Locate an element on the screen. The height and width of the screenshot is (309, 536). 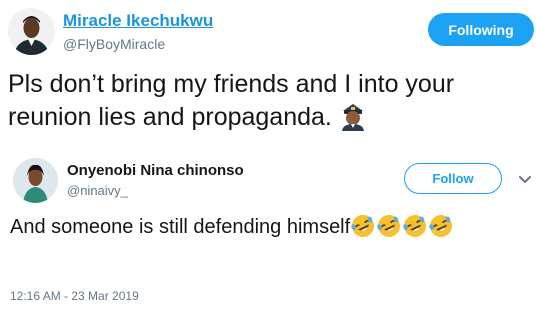
author-name: Miracle Ikechukwu is located at coordinates (138, 21).